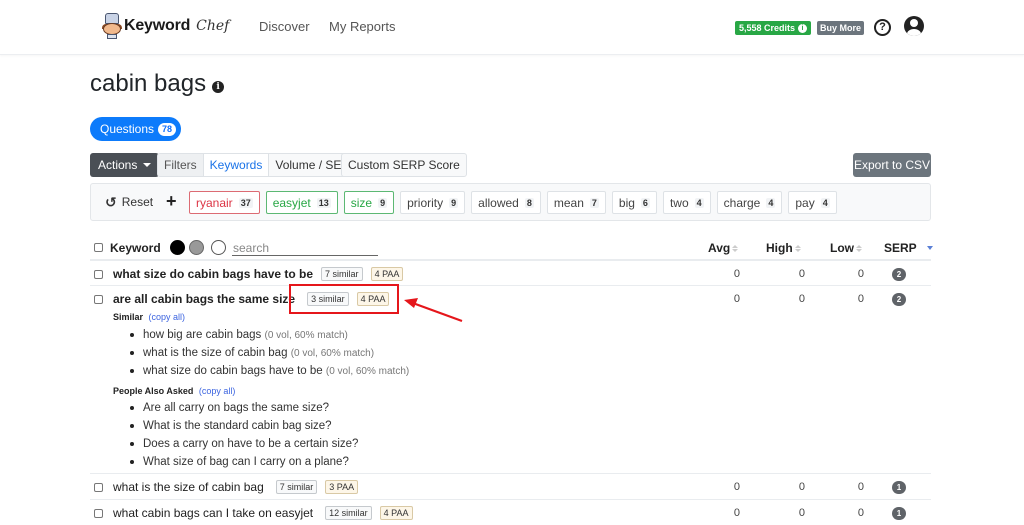 Image resolution: width=1024 pixels, height=525 pixels. Describe the element at coordinates (771, 202) in the screenshot. I see `chip-count: 4` at that location.